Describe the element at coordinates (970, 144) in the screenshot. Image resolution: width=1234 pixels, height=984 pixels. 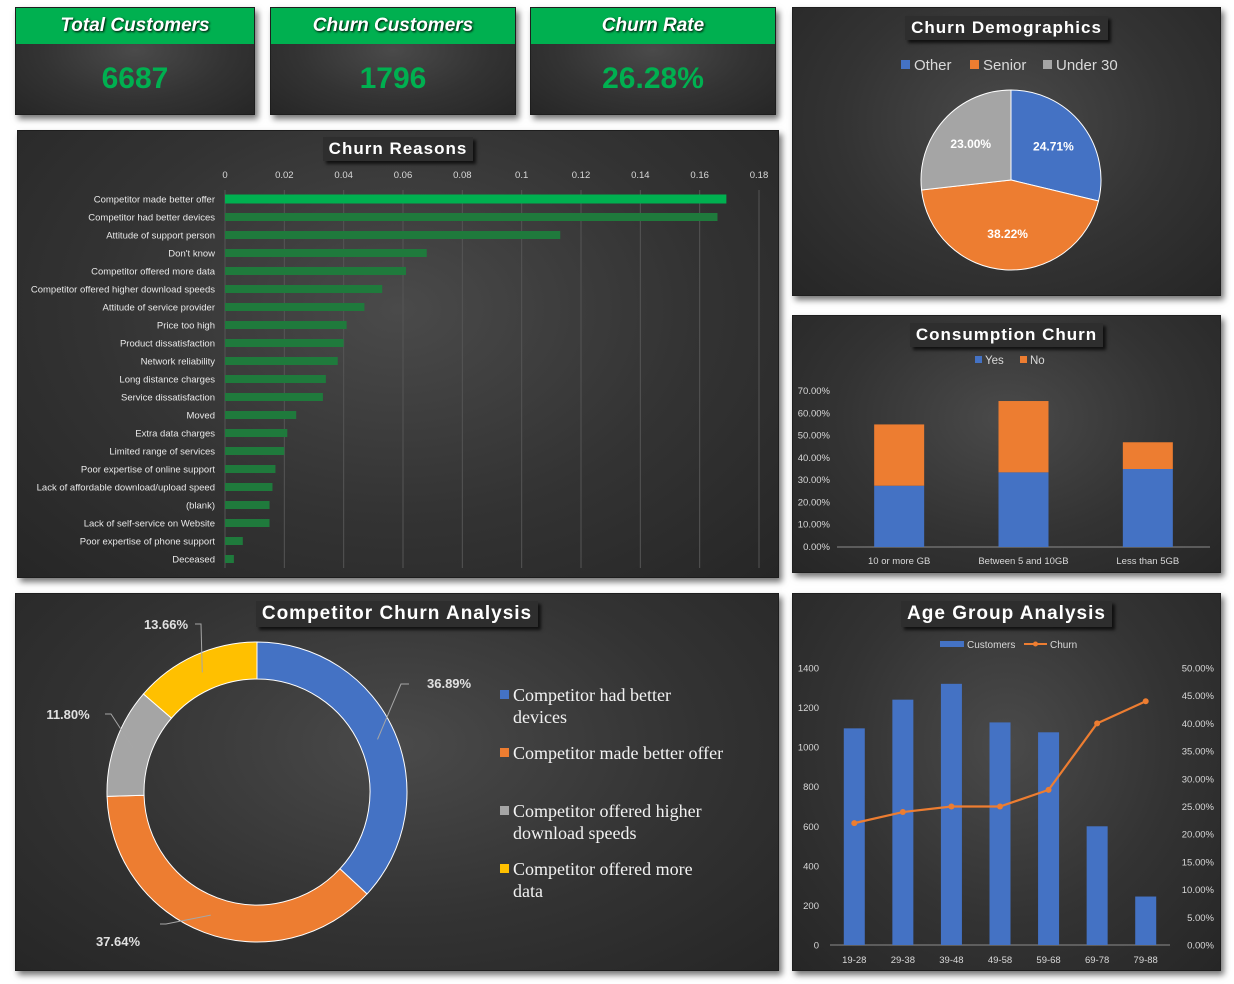
I see `data-label: 23.00%` at that location.